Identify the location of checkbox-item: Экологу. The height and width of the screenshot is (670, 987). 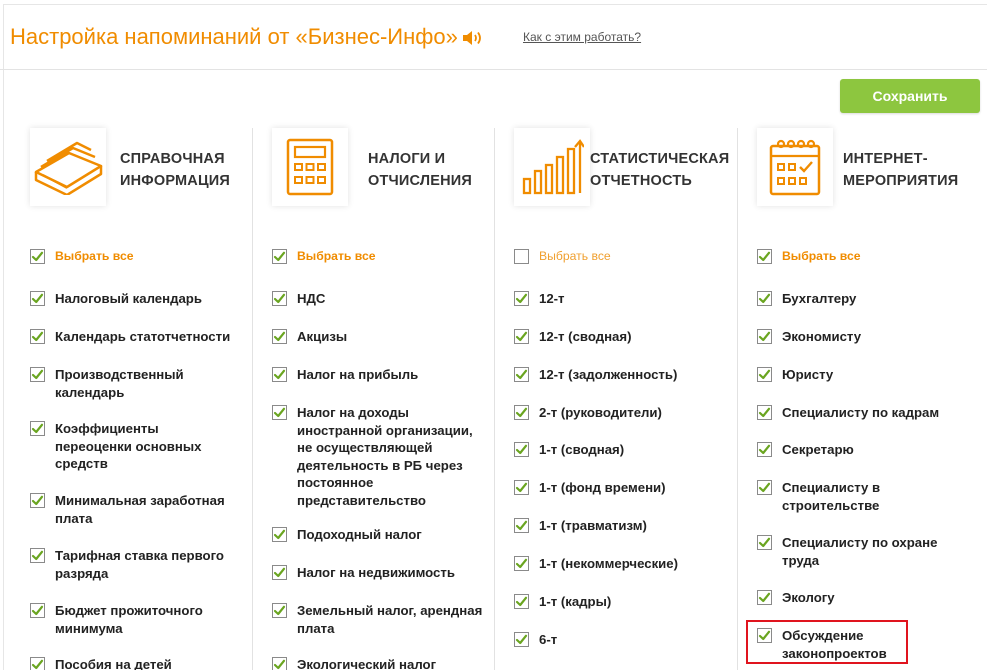
(864, 598).